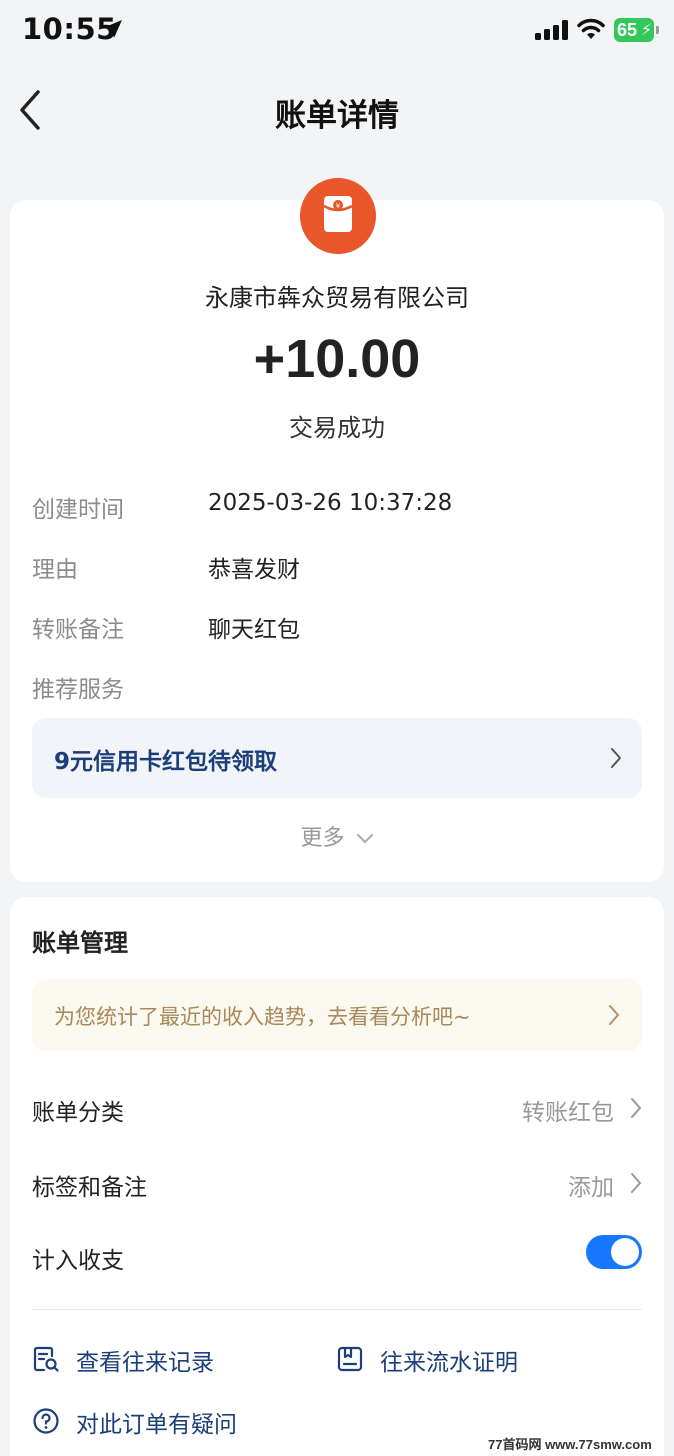 The image size is (674, 1456). Describe the element at coordinates (145, 1363) in the screenshot. I see `view-history-label: 查看往来记录` at that location.